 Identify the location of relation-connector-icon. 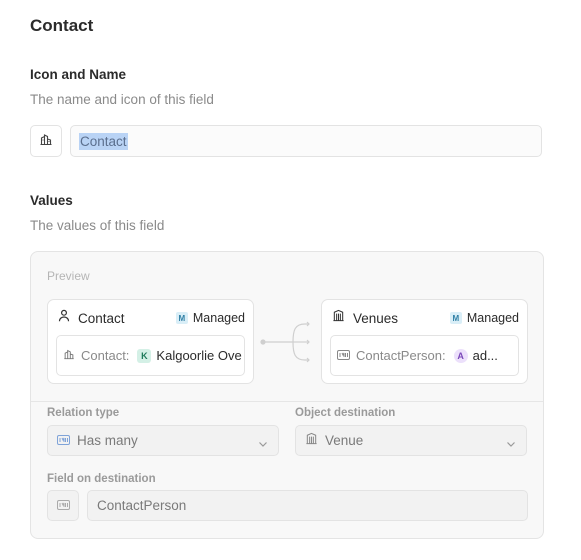
(285, 342).